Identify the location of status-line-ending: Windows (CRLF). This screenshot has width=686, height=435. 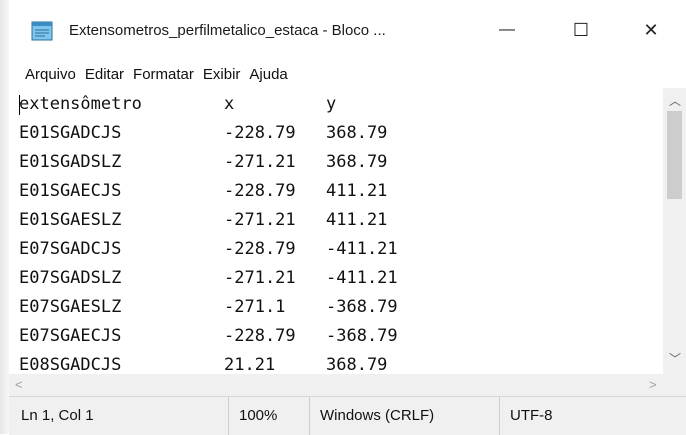
(371, 416).